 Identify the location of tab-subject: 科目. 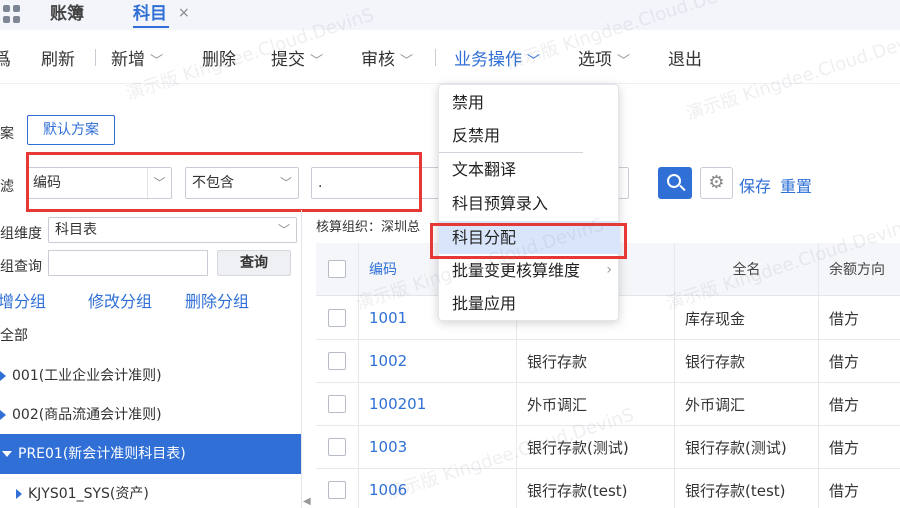
(151, 15).